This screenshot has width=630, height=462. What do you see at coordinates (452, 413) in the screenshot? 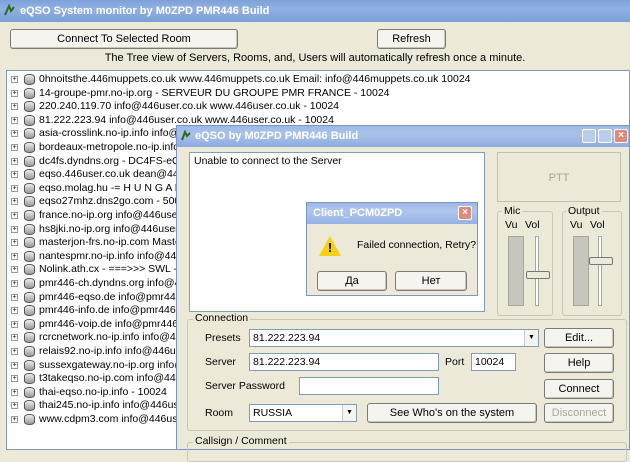
I see `see-whos-on-button: See Who's on the system` at bounding box center [452, 413].